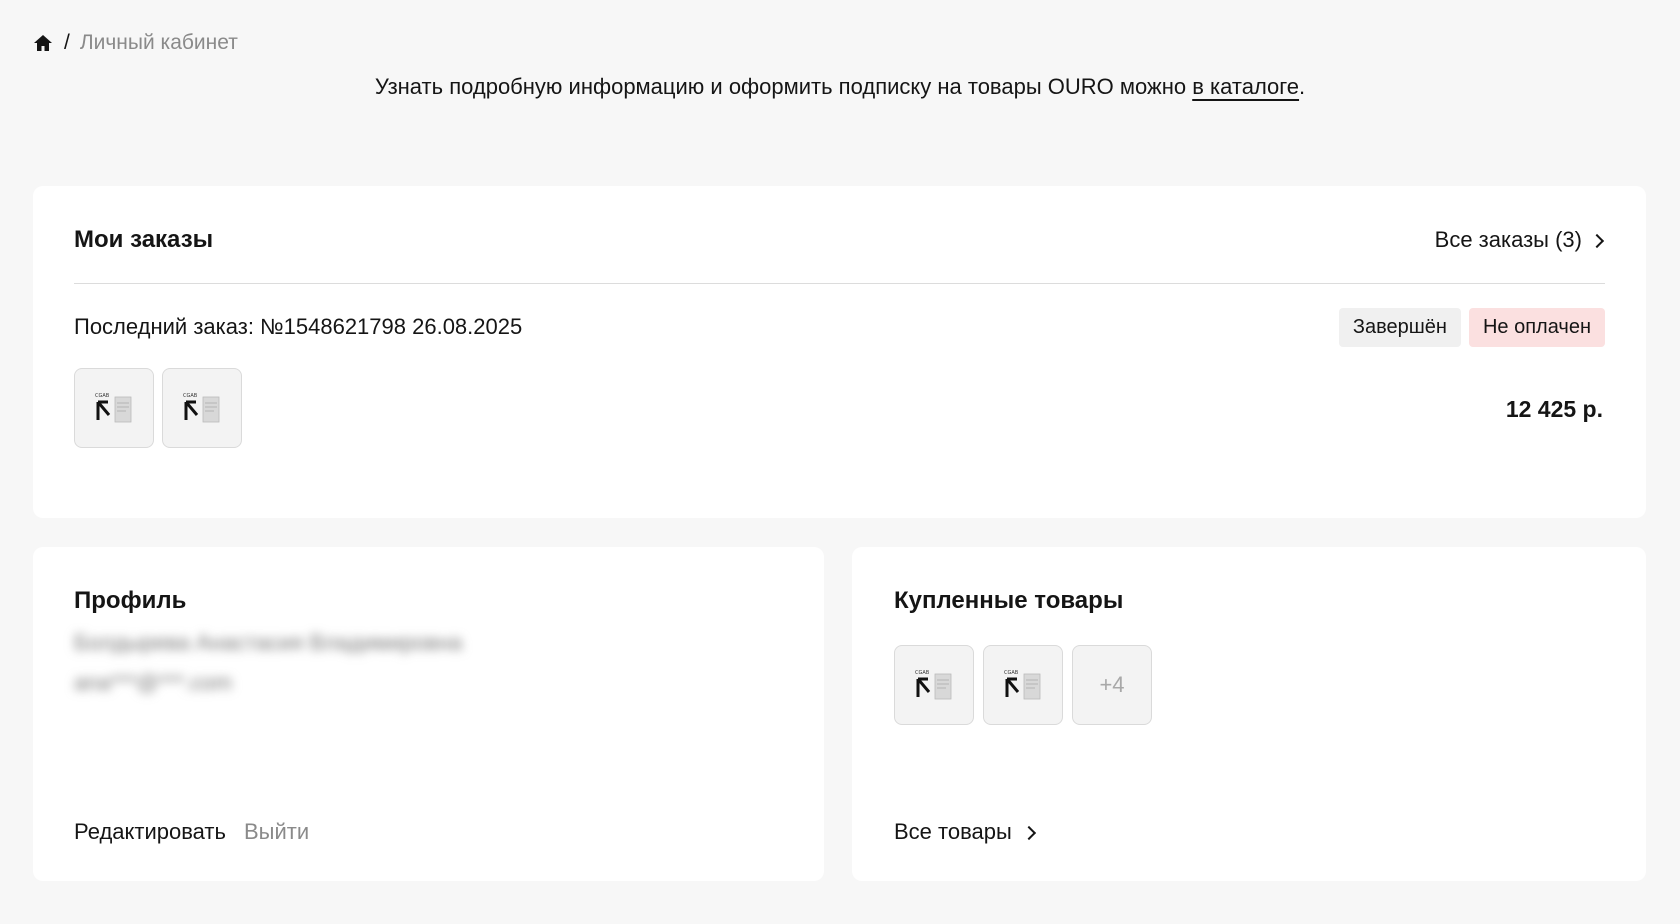 Image resolution: width=1680 pixels, height=924 pixels. What do you see at coordinates (130, 600) in the screenshot?
I see `profile-title: Профиль` at bounding box center [130, 600].